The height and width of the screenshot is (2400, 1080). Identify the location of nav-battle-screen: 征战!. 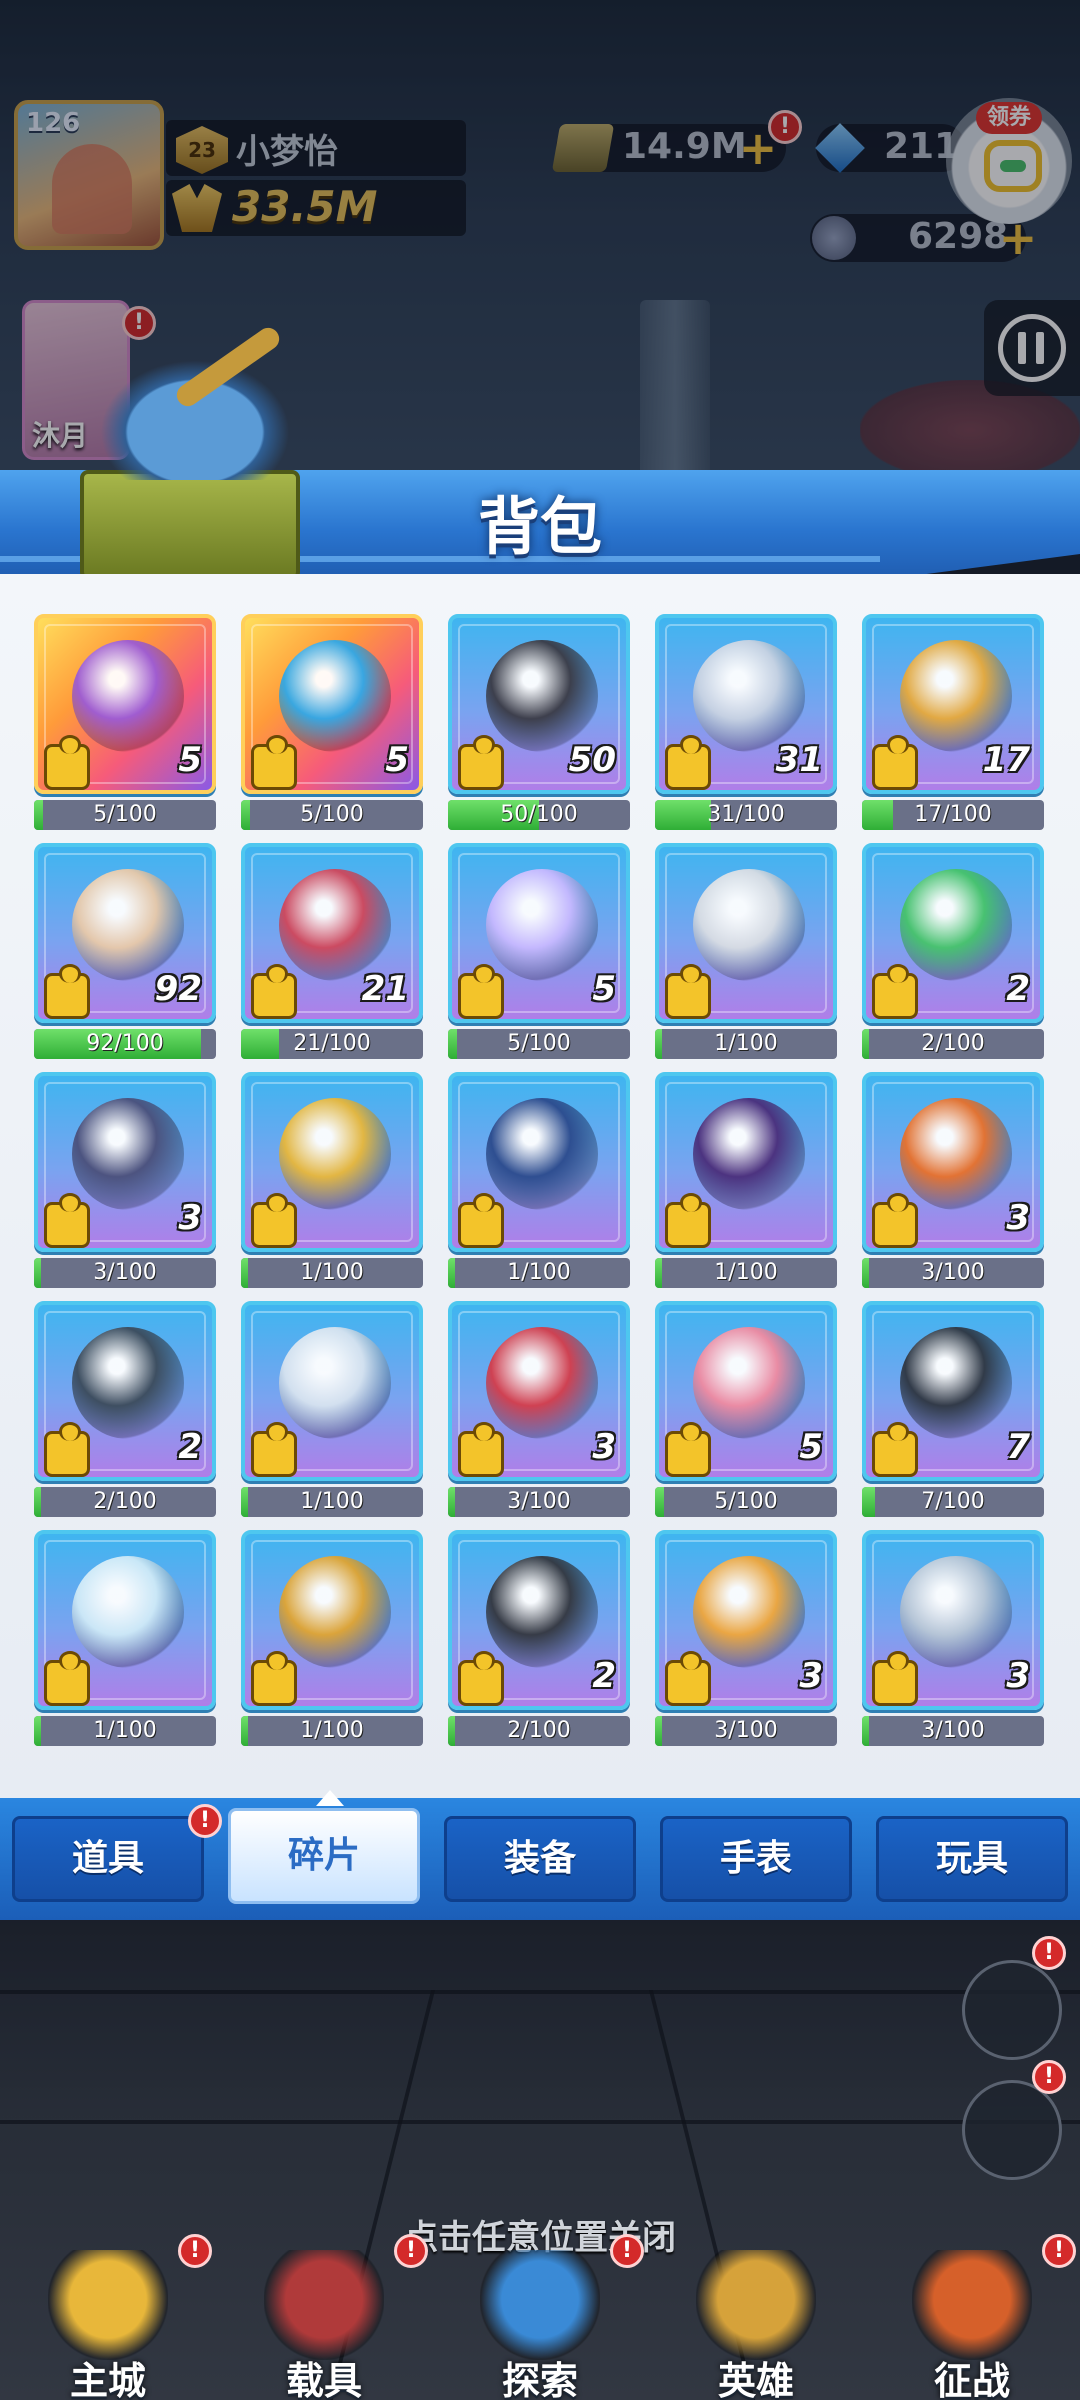
(974, 2315).